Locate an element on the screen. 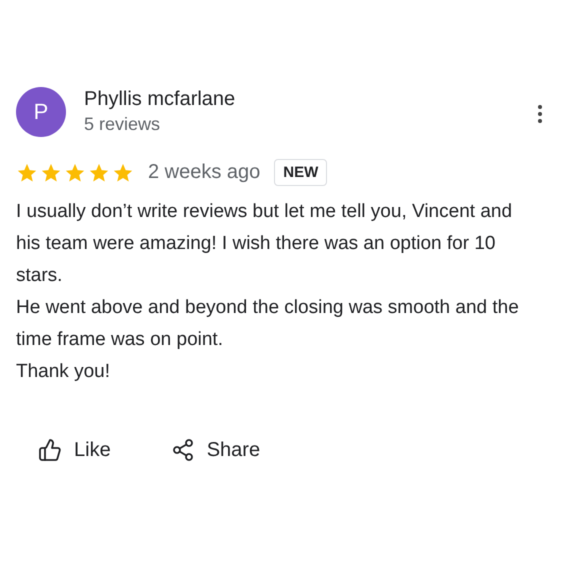  new-badge: NEW is located at coordinates (301, 172).